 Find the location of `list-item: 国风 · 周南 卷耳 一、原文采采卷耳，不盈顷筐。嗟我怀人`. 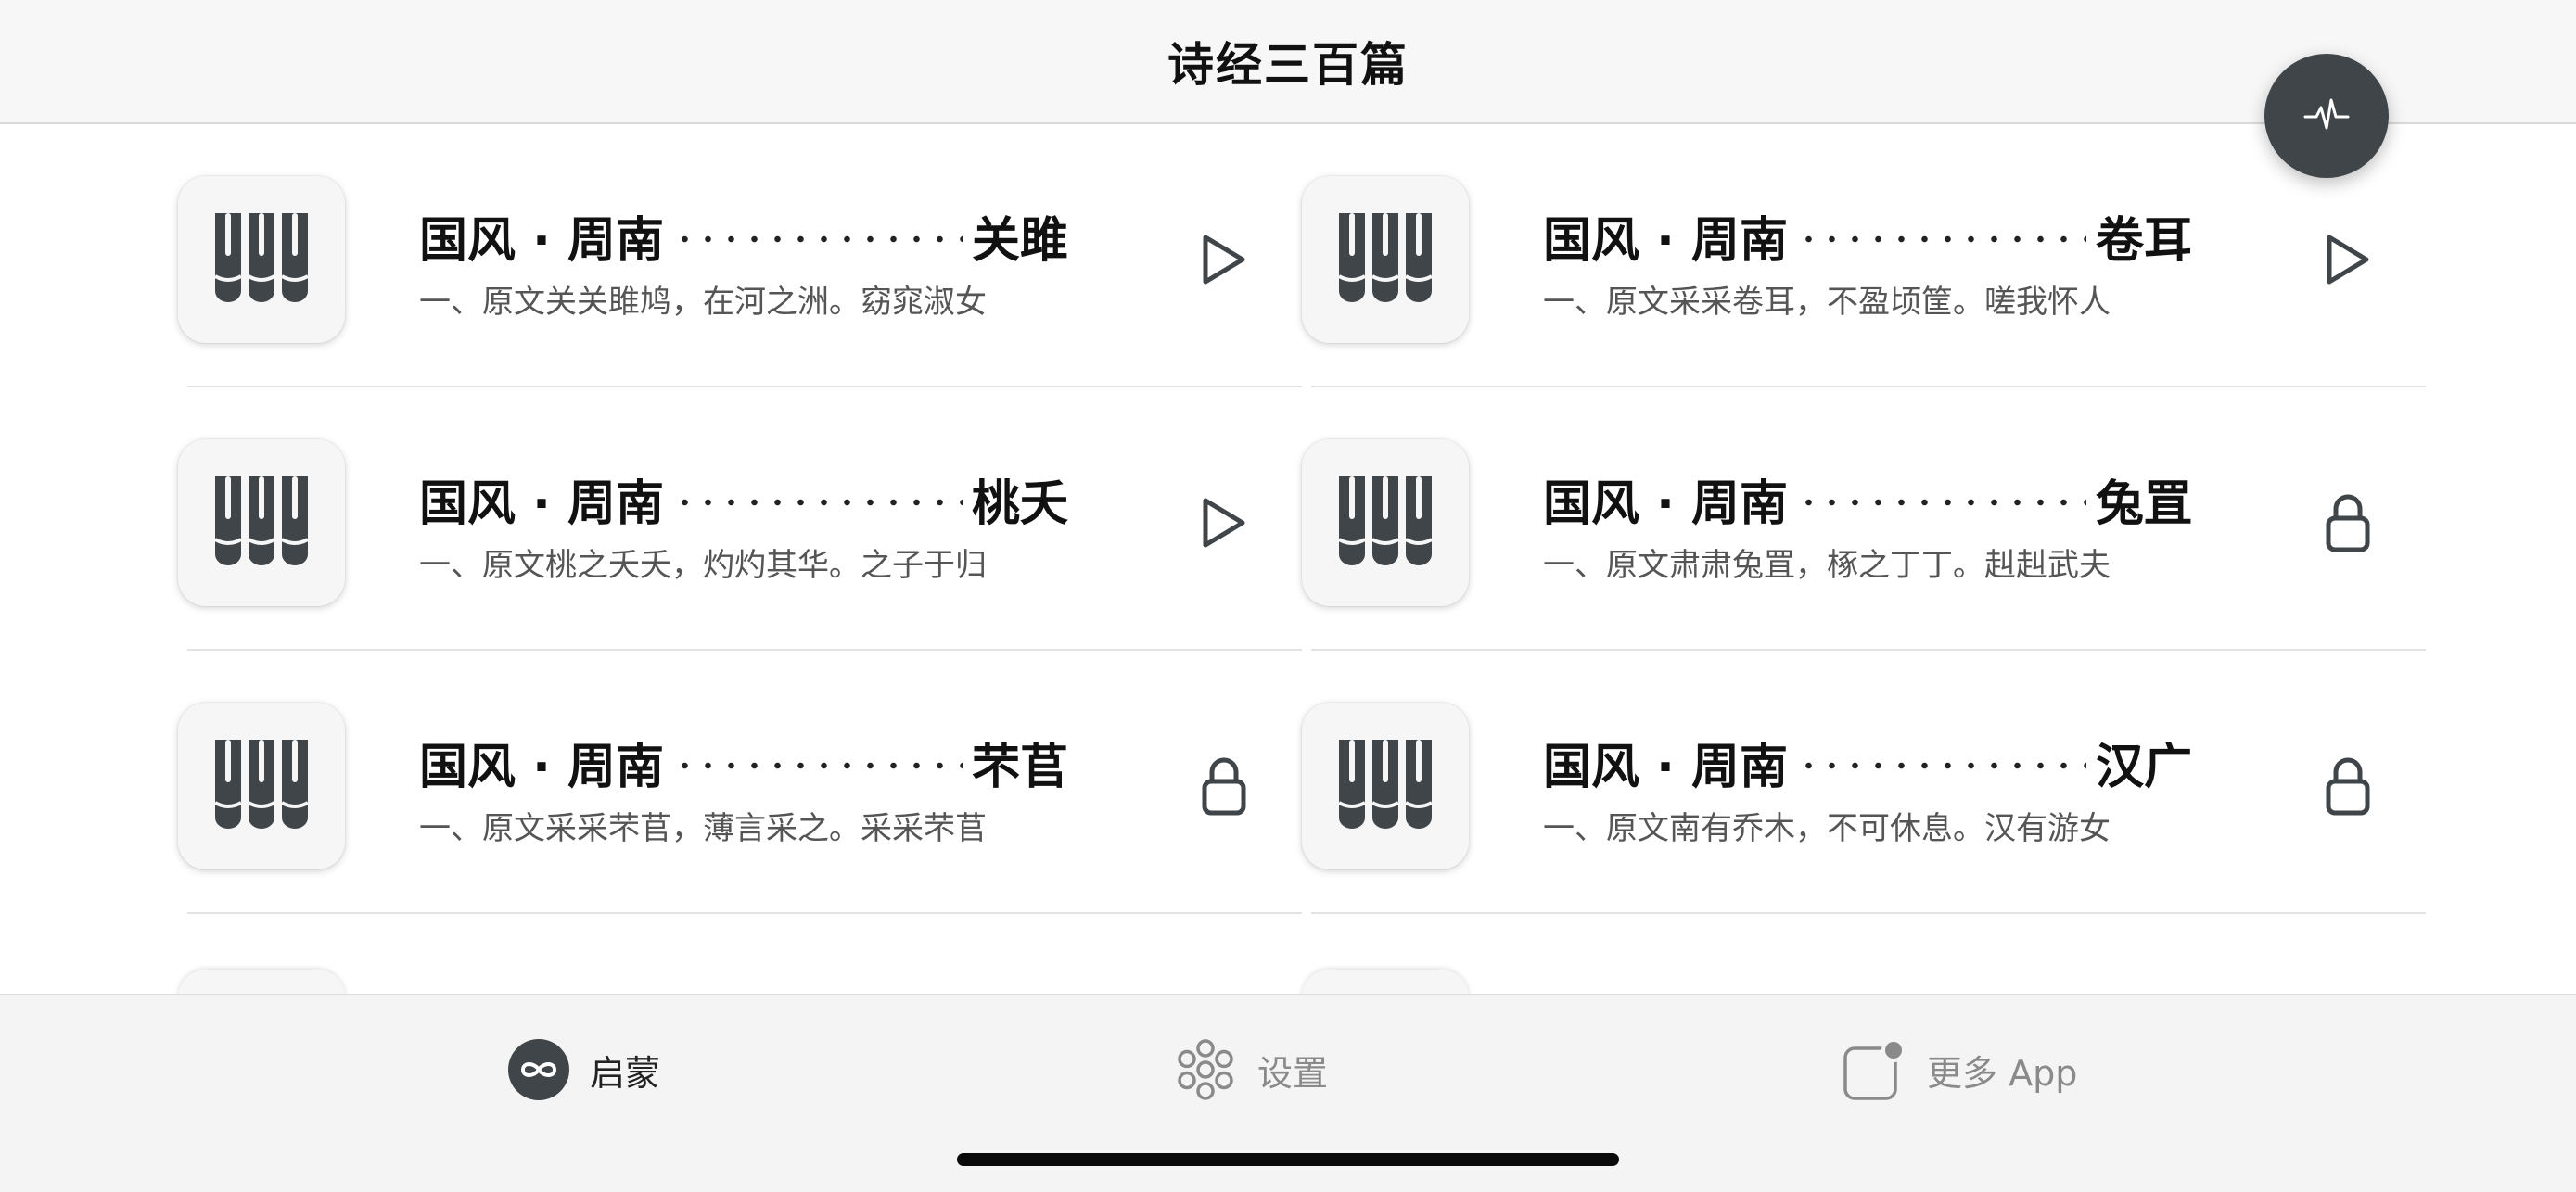

list-item: 国风 · 周南 卷耳 一、原文采采卷耳，不盈顷筐。嗟我怀人 is located at coordinates (1864, 255).